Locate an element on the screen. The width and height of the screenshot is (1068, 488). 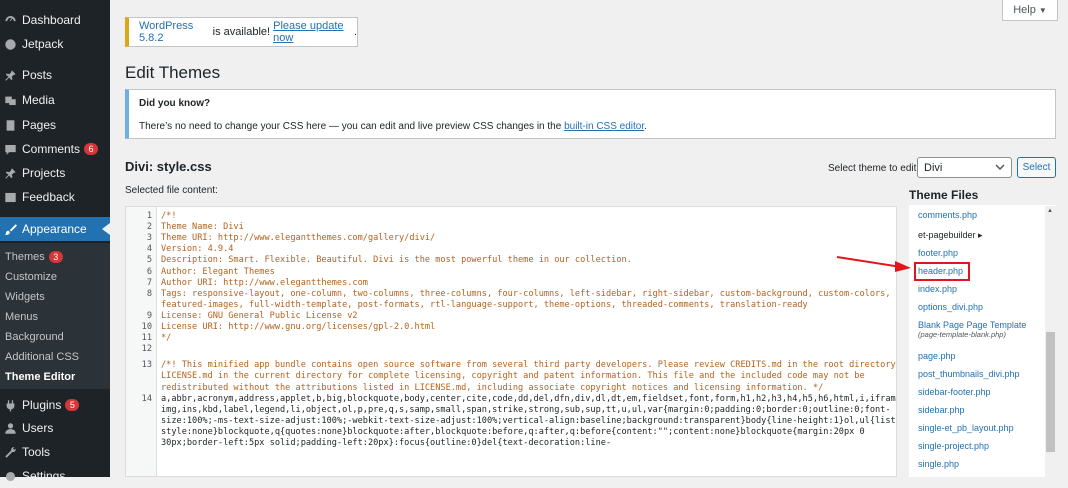
sidebar-item-label: Projects is located at coordinates (44, 173).